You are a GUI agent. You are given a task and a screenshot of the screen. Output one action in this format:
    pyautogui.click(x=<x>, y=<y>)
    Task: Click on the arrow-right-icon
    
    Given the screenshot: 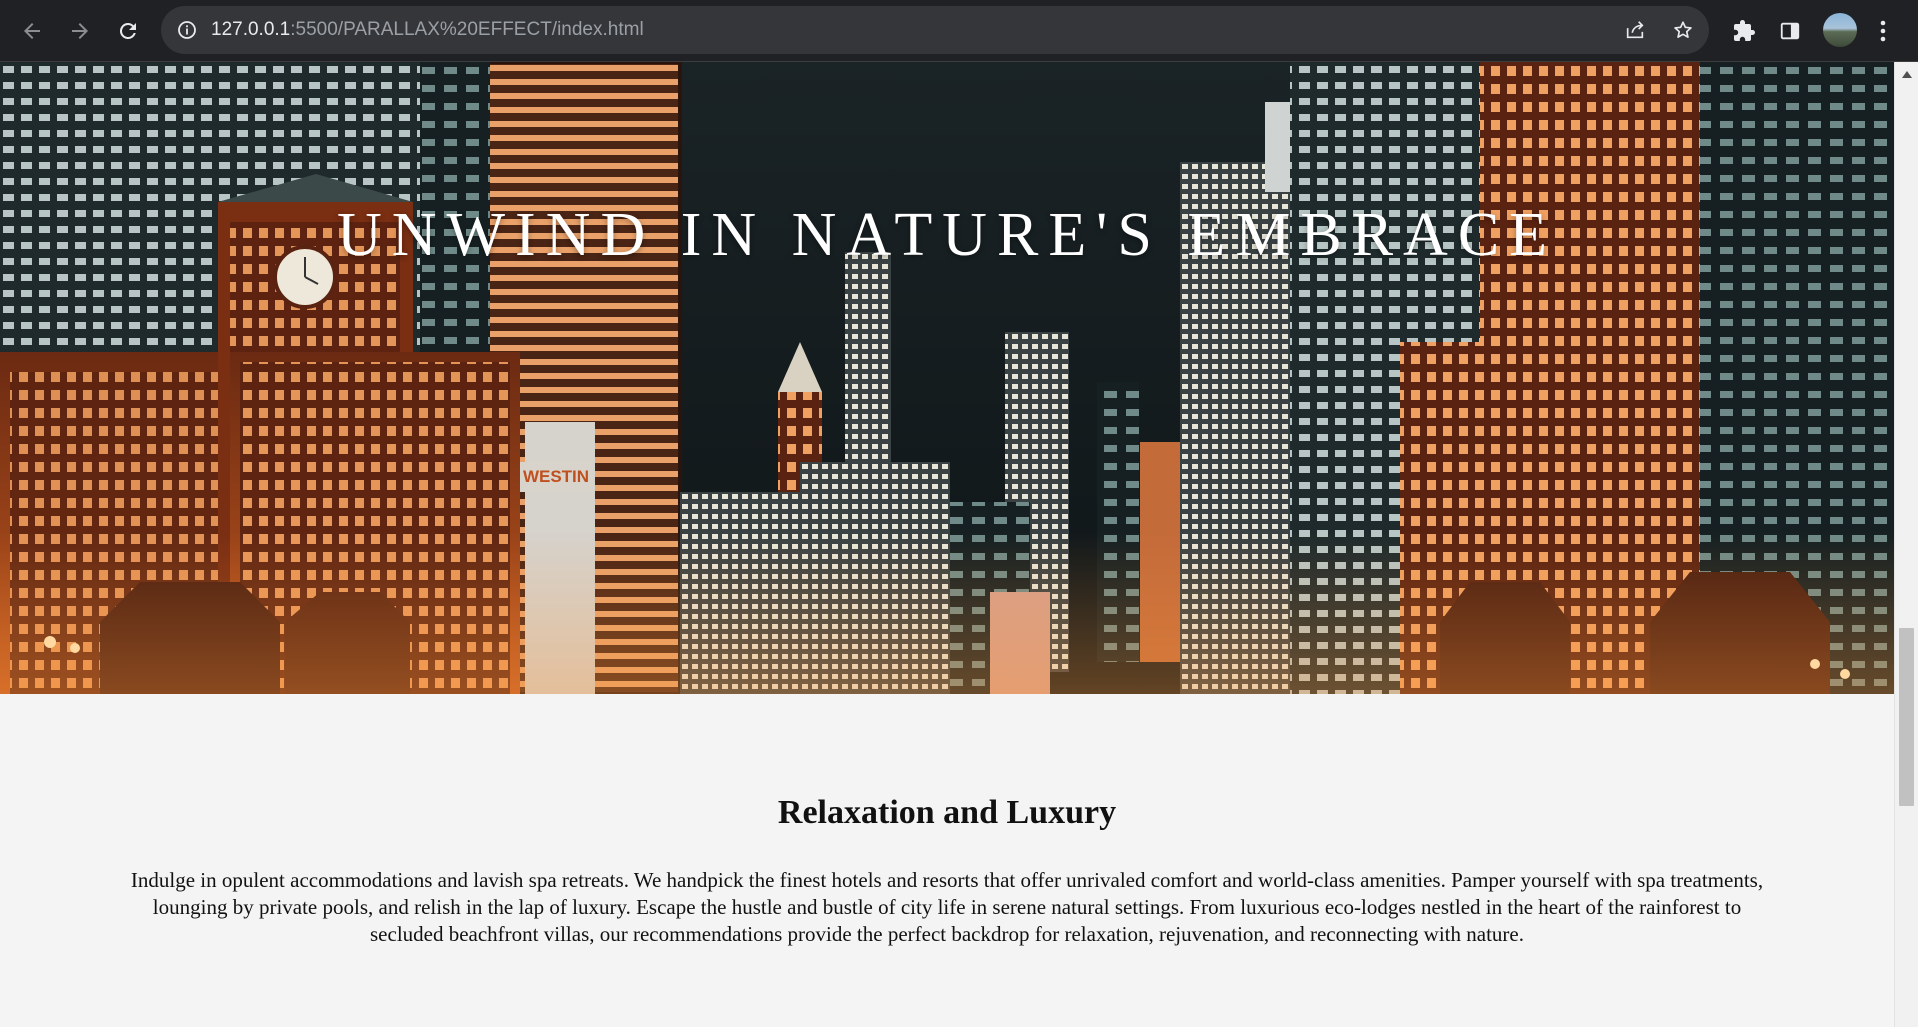 What is the action you would take?
    pyautogui.click(x=80, y=31)
    